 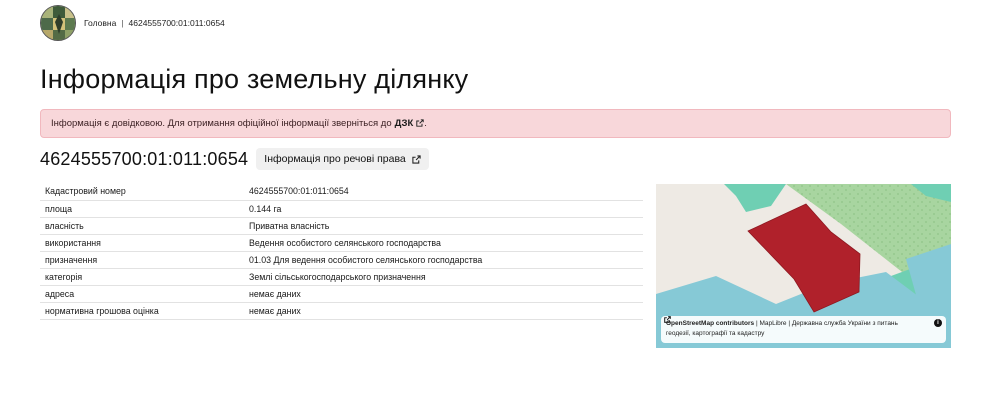 What do you see at coordinates (715, 333) in the screenshot?
I see `agency-link-line2: геодезії, картографії та кадастру` at bounding box center [715, 333].